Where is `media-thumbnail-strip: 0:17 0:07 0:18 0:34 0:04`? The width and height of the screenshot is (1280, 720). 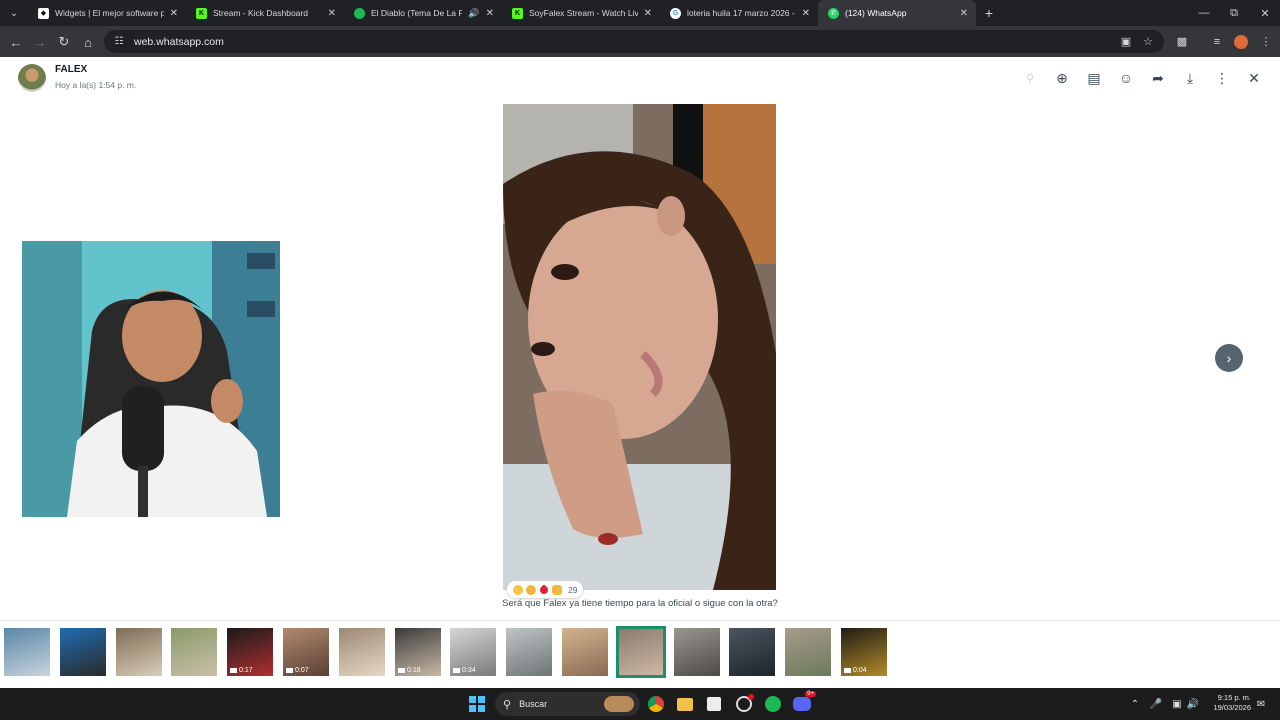 media-thumbnail-strip: 0:17 0:07 0:18 0:34 0:04 is located at coordinates (640, 652).